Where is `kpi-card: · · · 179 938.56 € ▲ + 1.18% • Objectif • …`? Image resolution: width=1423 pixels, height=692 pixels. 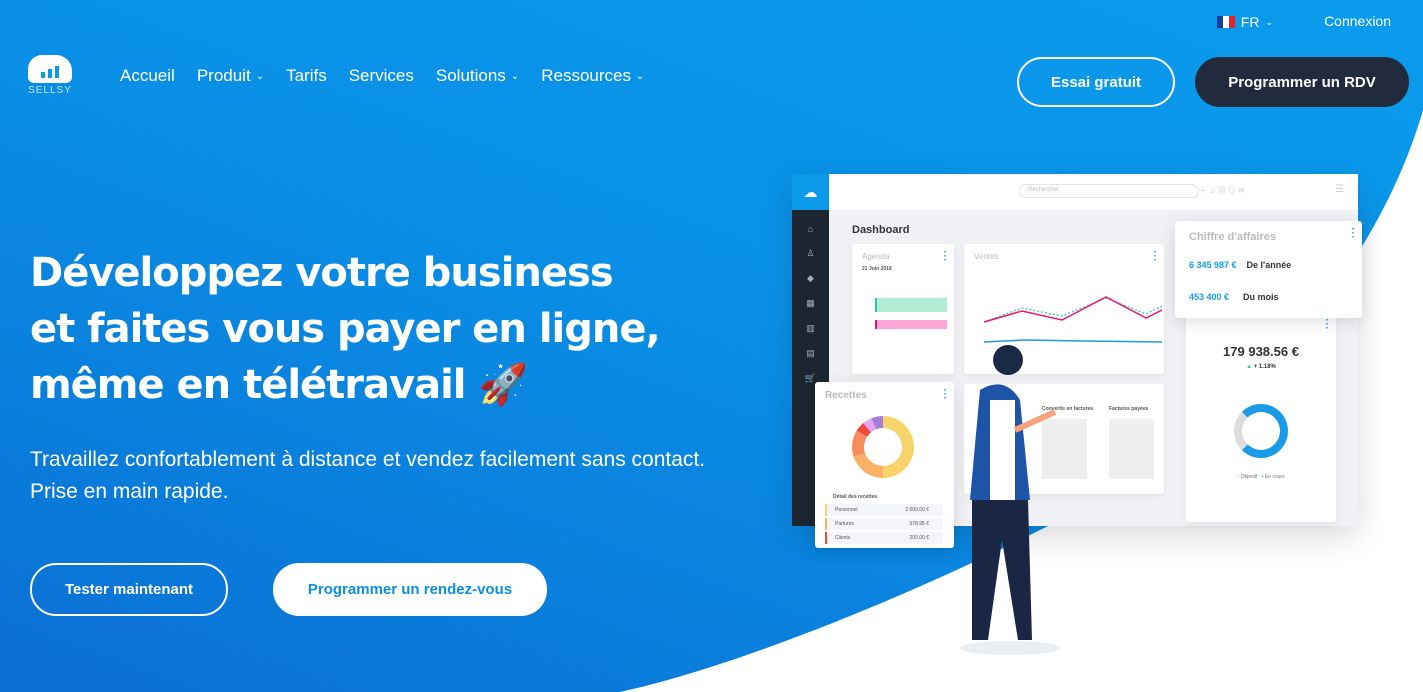
kpi-card: · · · 179 938.56 € ▲ + 1.18% • Objectif • … is located at coordinates (1261, 417).